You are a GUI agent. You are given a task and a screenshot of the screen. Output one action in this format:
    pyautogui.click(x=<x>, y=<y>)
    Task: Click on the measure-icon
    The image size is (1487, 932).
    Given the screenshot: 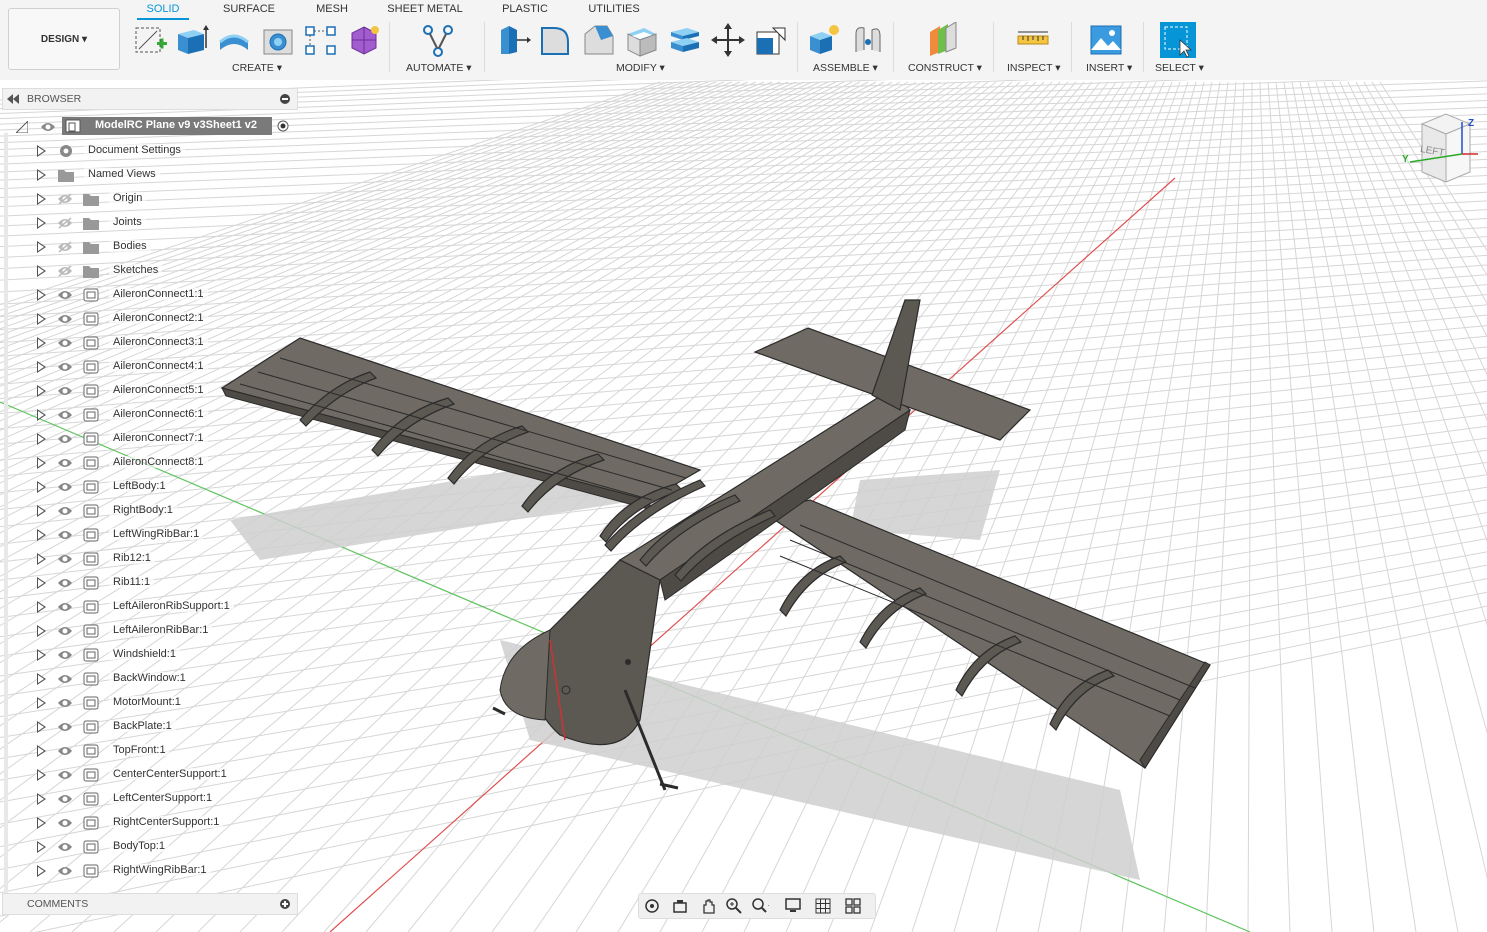 What is the action you would take?
    pyautogui.click(x=1033, y=40)
    